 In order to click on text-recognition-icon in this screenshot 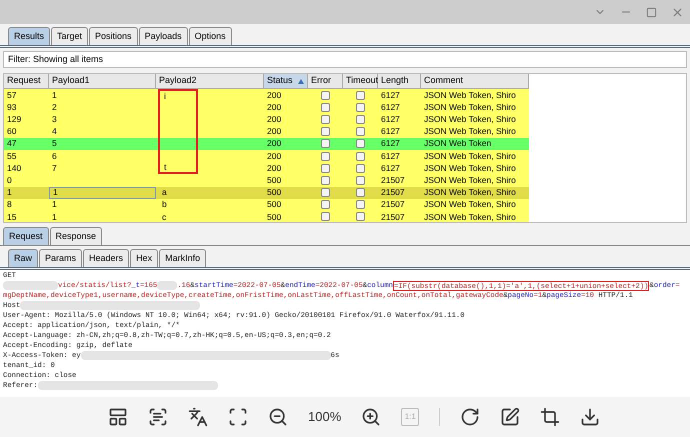, I will do `click(158, 417)`.